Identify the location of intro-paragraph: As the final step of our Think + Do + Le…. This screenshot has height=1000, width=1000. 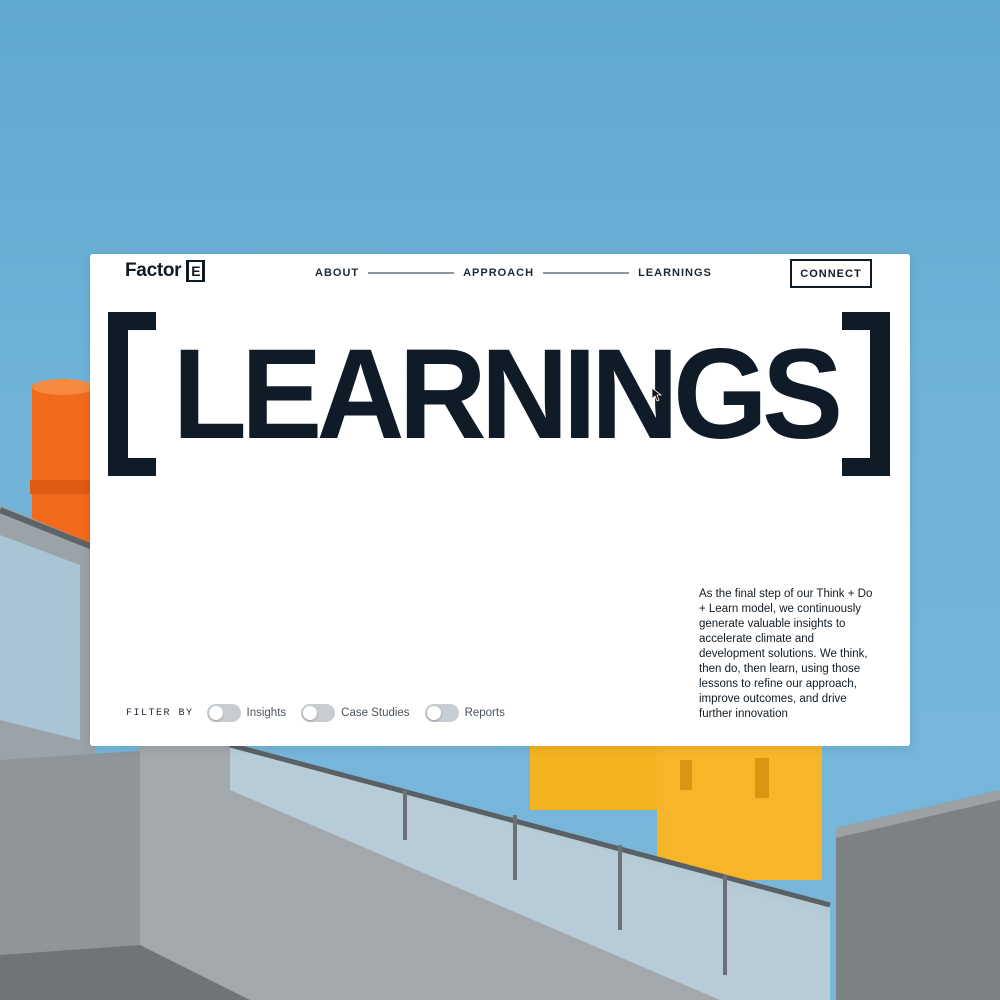
(786, 654).